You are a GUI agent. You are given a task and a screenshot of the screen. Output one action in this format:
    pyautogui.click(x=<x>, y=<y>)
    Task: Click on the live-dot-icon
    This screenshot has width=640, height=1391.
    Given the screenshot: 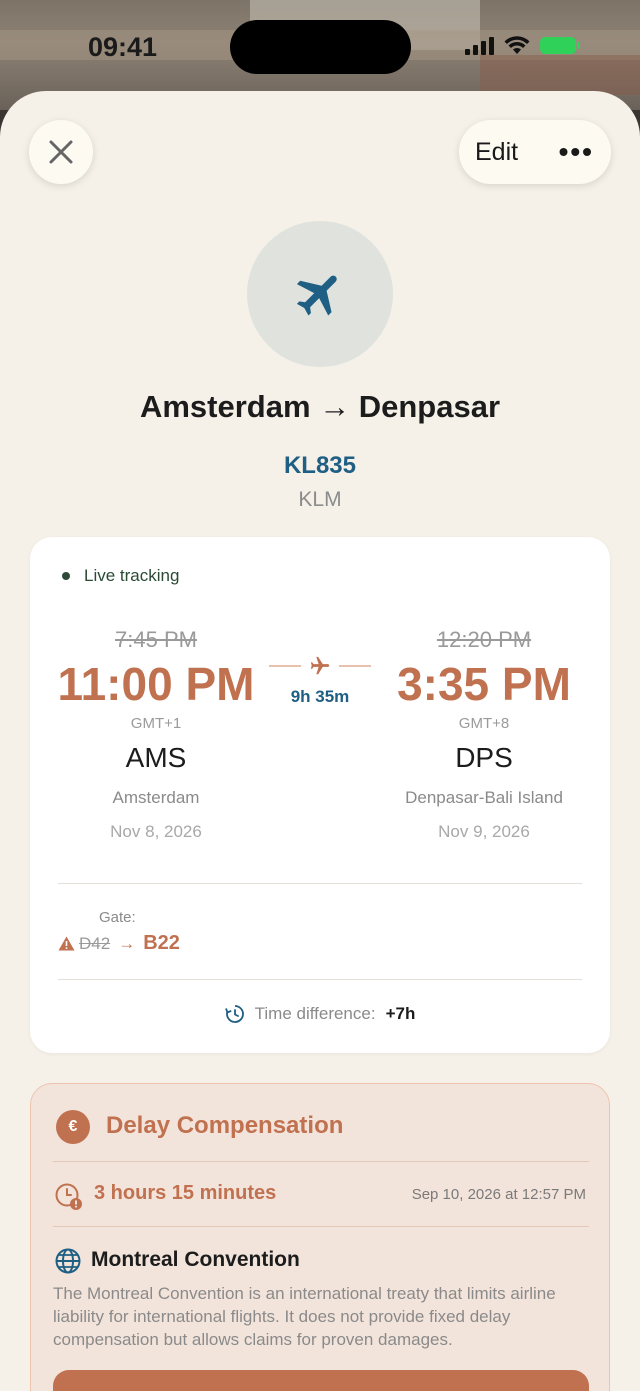 What is the action you would take?
    pyautogui.click(x=66, y=576)
    